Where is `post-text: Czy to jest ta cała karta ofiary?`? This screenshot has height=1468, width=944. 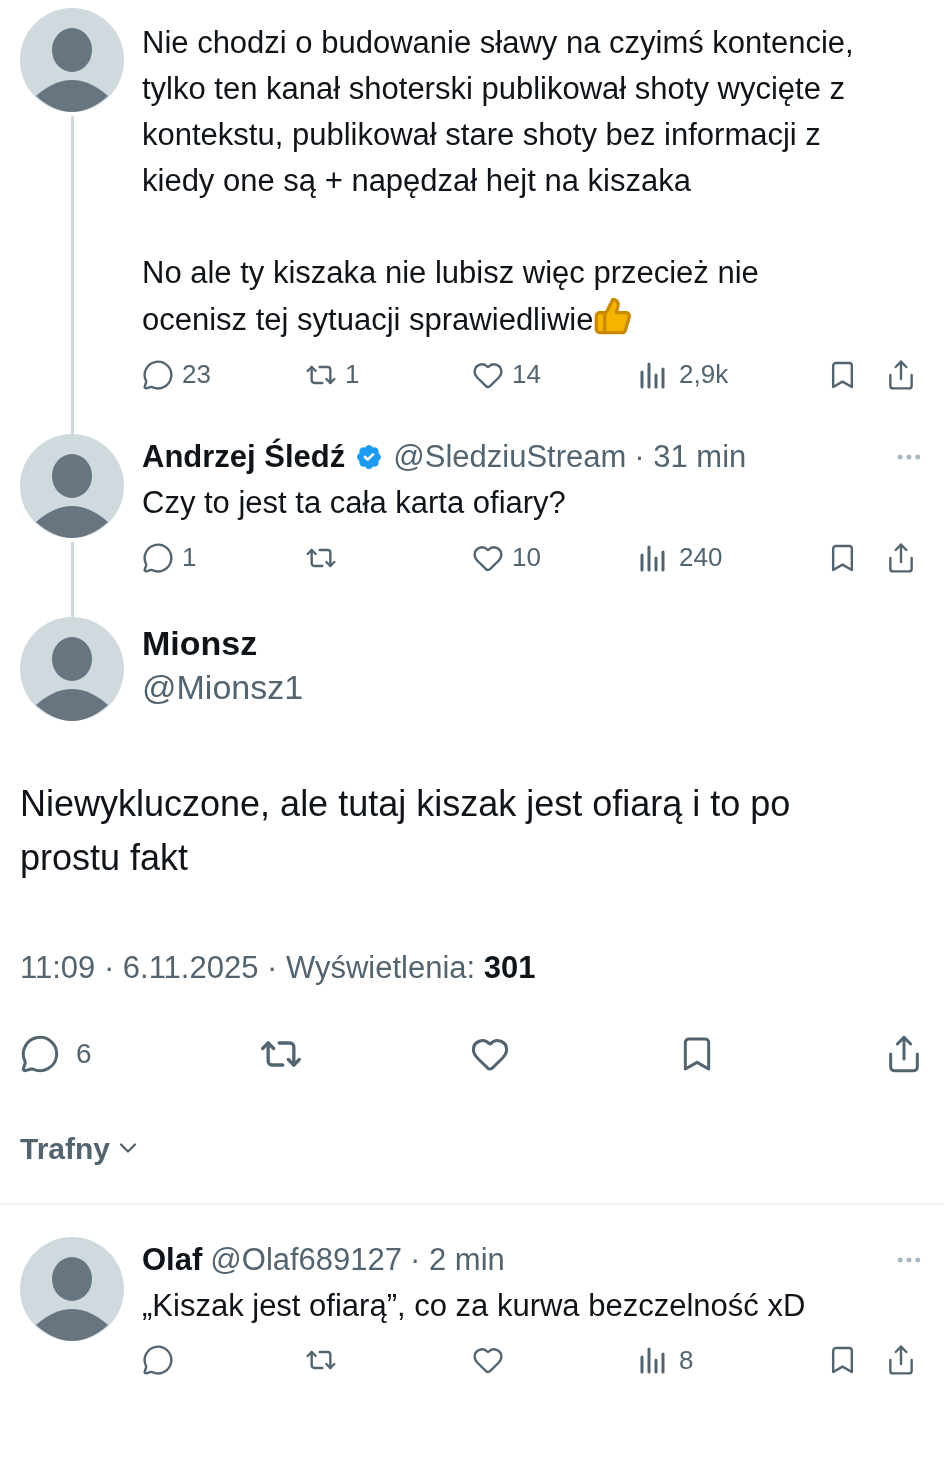
post-text: Czy to jest ta cała karta ofiary? is located at coordinates (354, 503).